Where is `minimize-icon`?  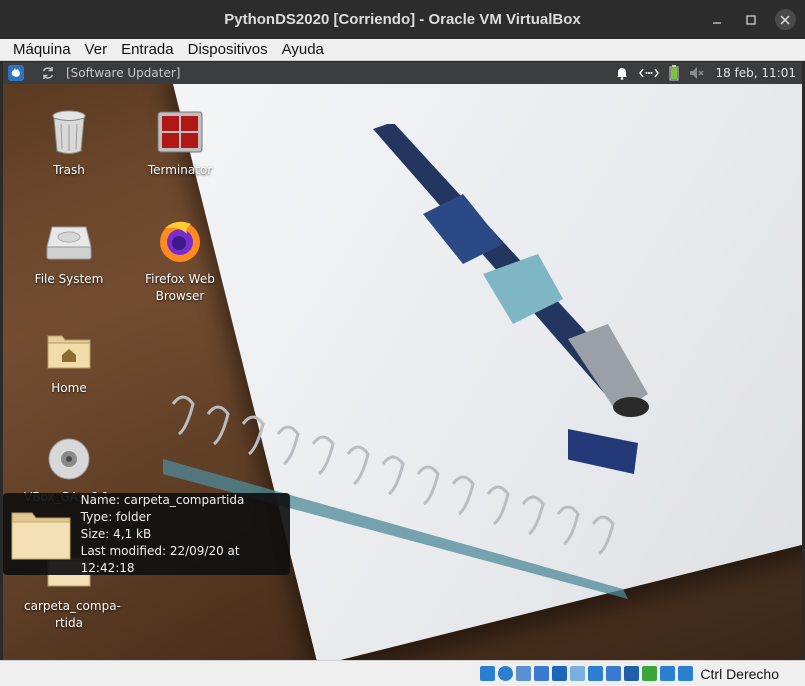
minimize-icon is located at coordinates (717, 22).